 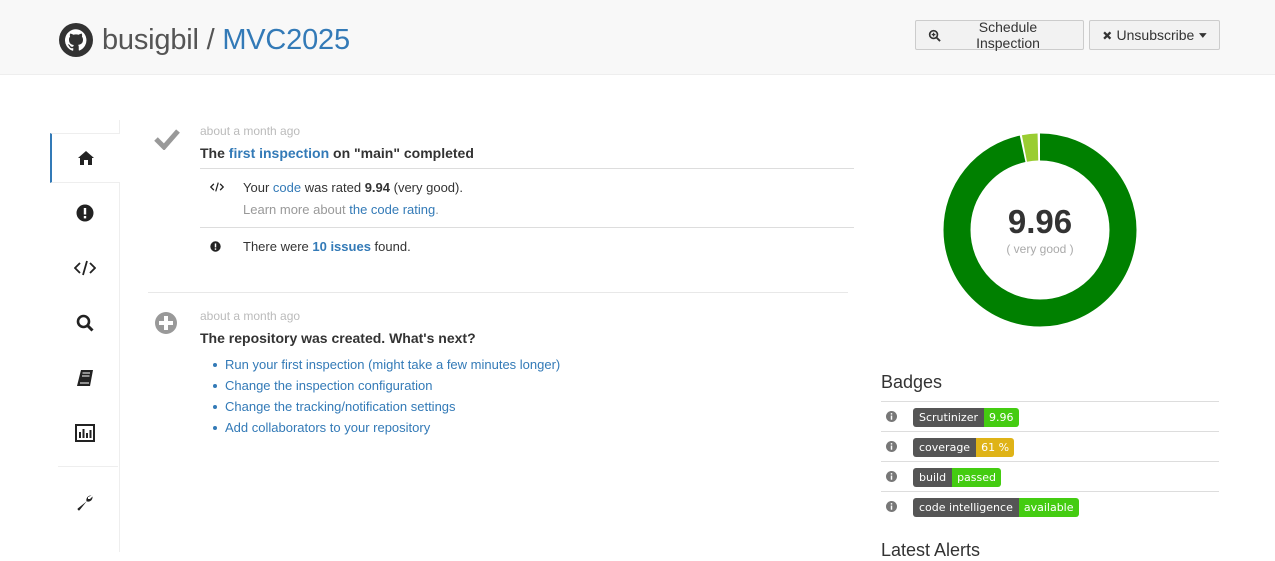 I want to click on code-rating-learn-more: Learn more about the code rating., so click(x=341, y=209).